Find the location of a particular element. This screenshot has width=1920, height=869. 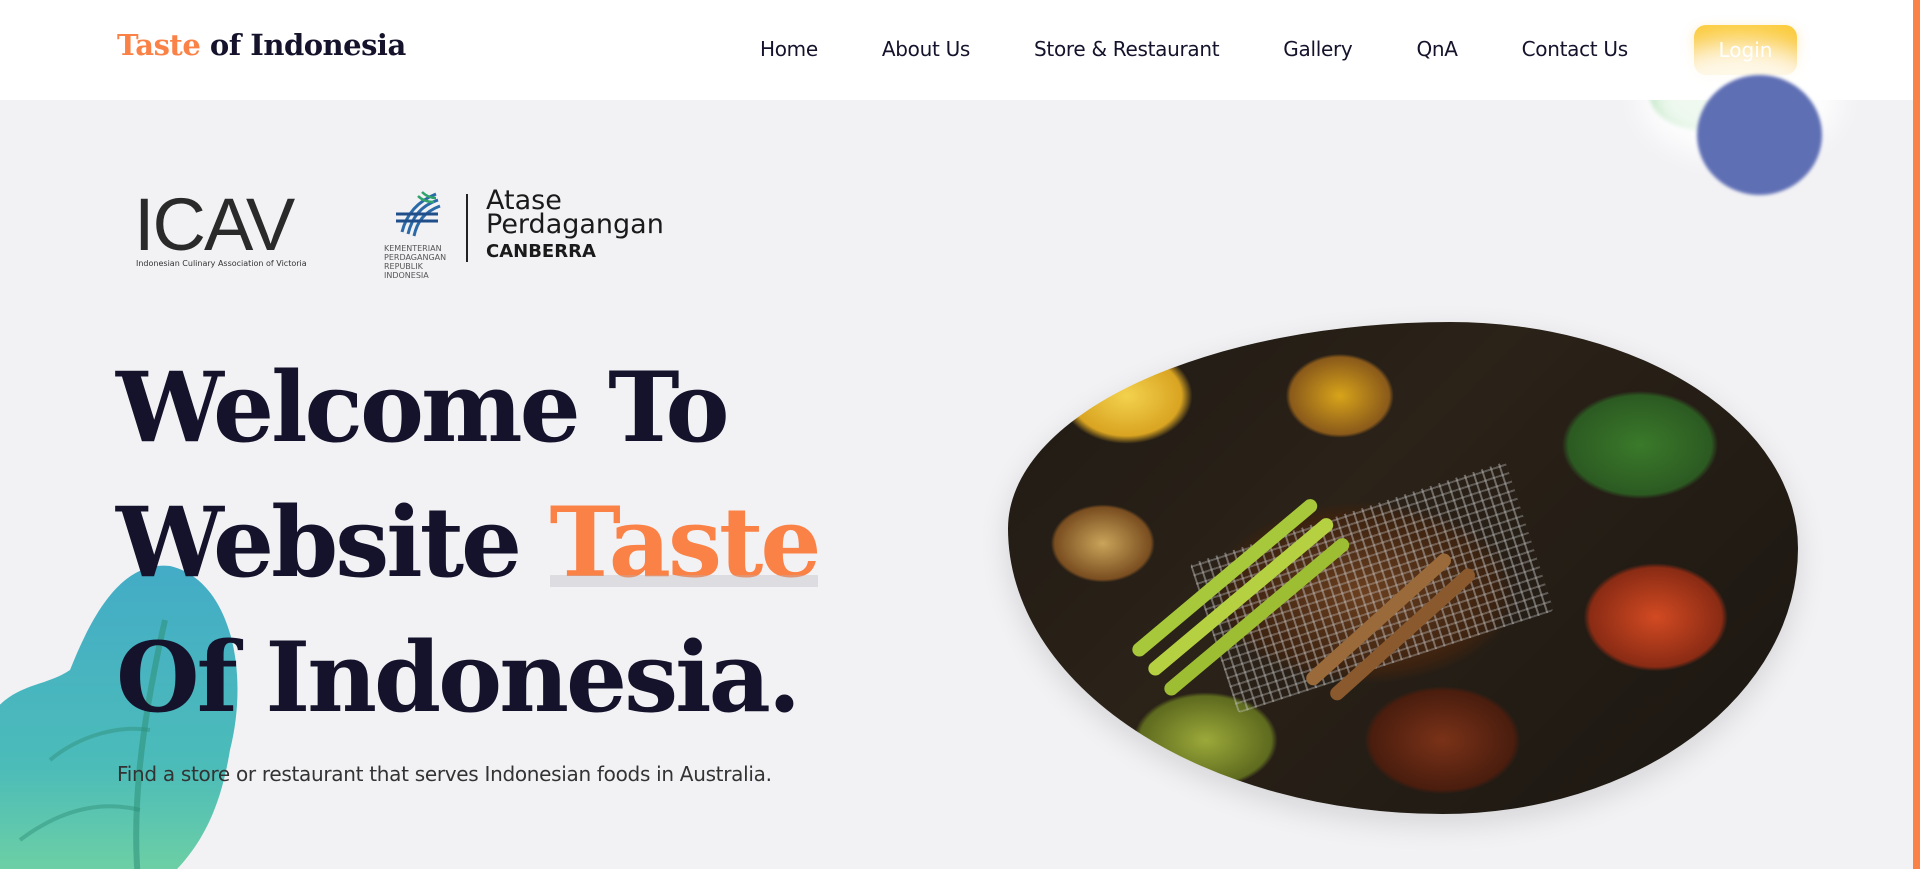

nav-gallery: Gallery is located at coordinates (1317, 49).